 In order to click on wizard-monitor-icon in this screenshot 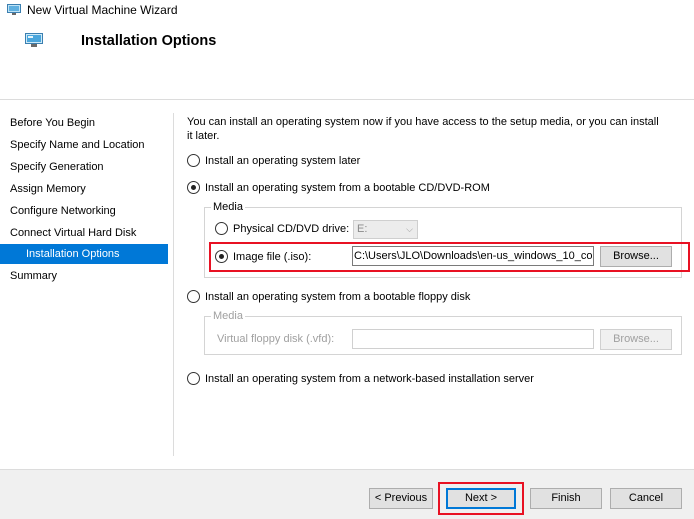, I will do `click(34, 40)`.